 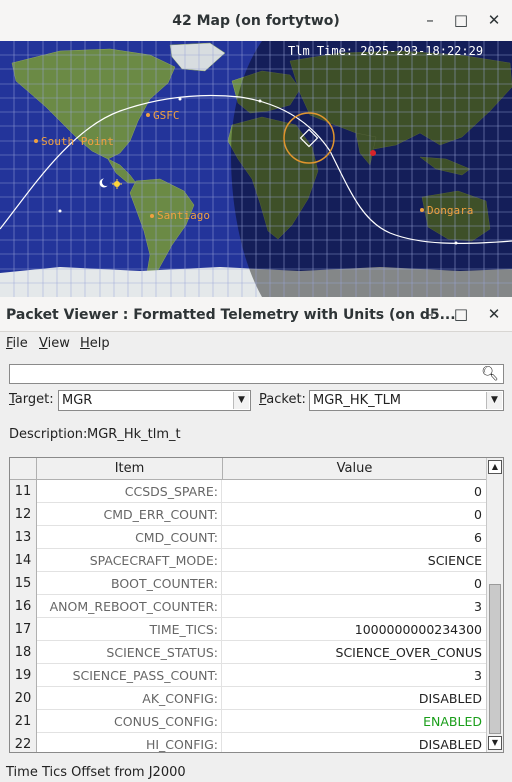 What do you see at coordinates (23, 629) in the screenshot?
I see `row-number: 17` at bounding box center [23, 629].